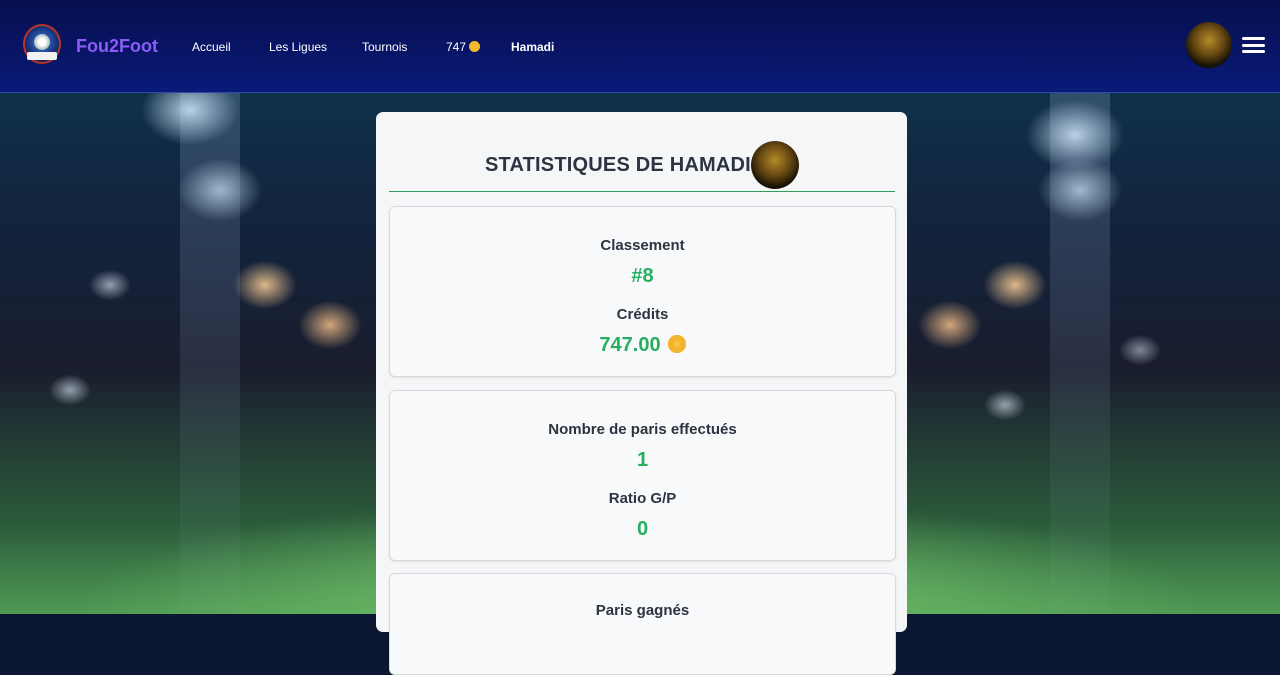 The image size is (1280, 675). What do you see at coordinates (642, 460) in the screenshot?
I see `bets-value: 1` at bounding box center [642, 460].